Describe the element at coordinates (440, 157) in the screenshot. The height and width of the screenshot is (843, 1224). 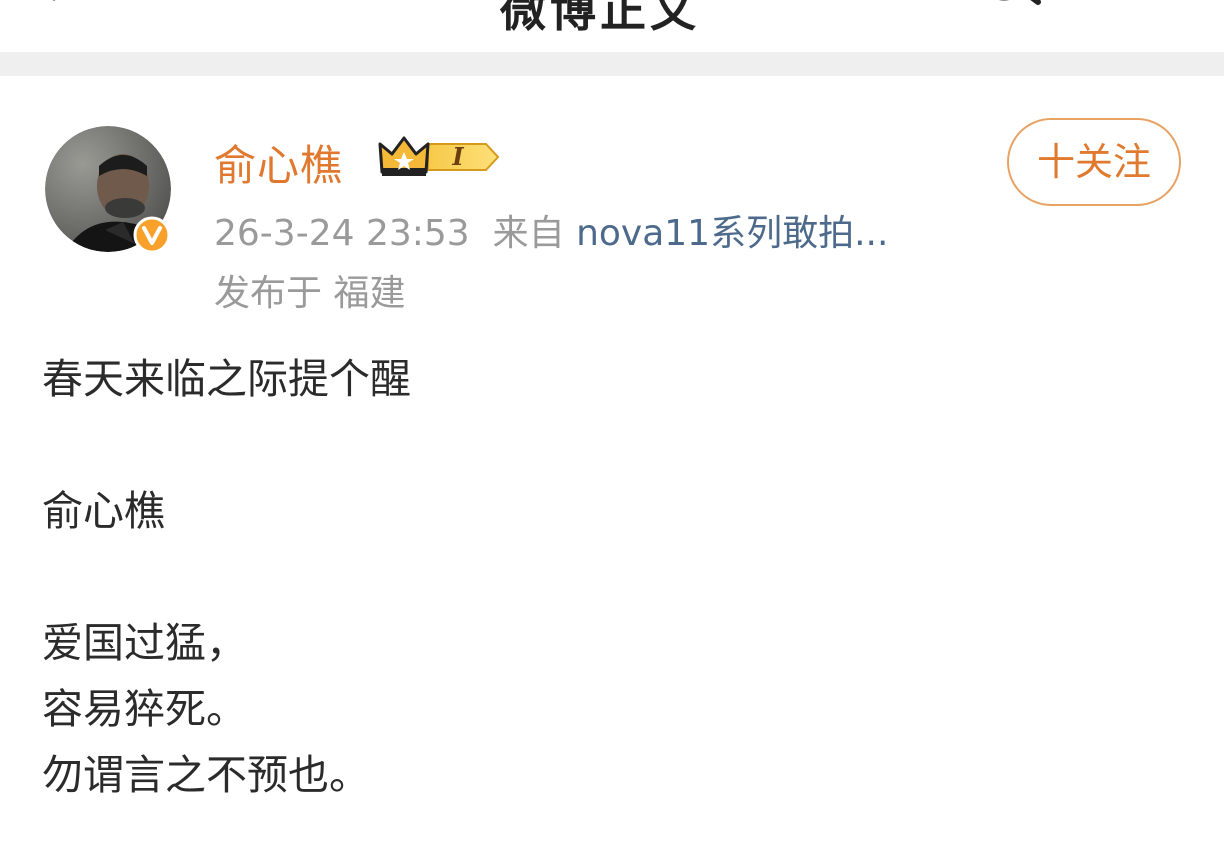
I see `crown-member-badge-icon: I` at that location.